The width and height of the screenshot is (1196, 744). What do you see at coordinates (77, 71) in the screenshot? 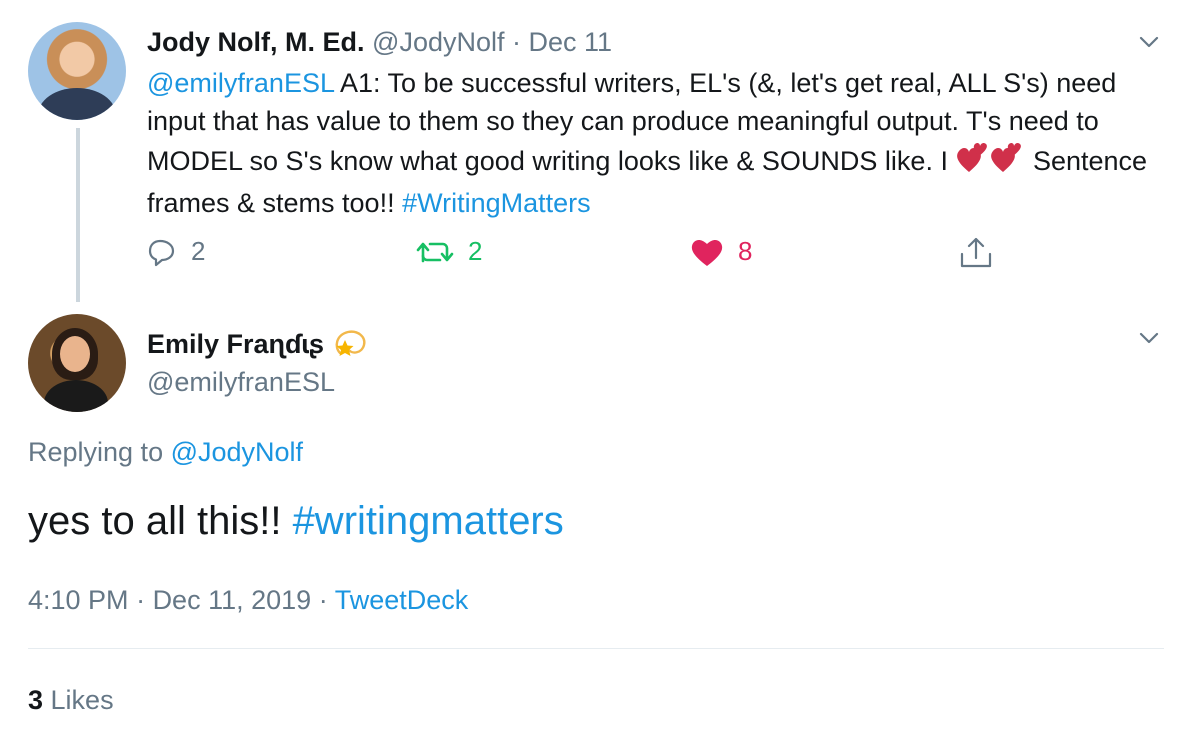
I see `avatar-jody-nolf` at bounding box center [77, 71].